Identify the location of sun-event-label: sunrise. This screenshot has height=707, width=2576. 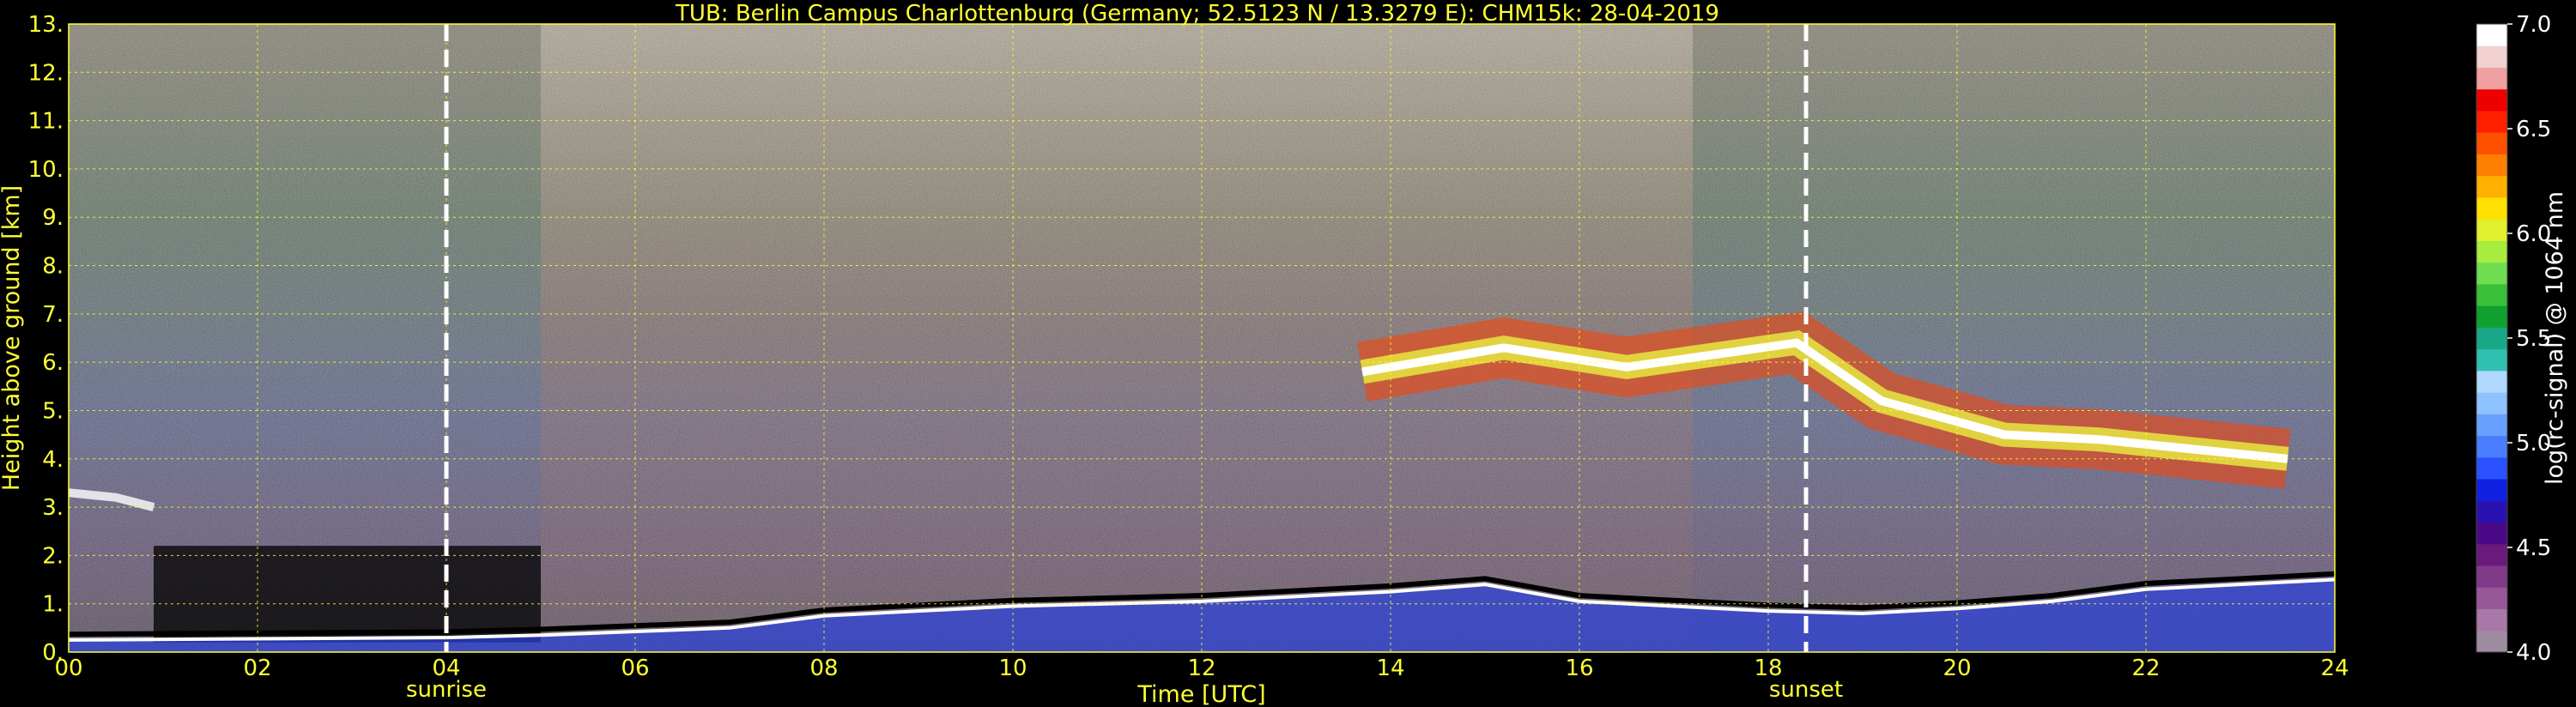
(446, 690).